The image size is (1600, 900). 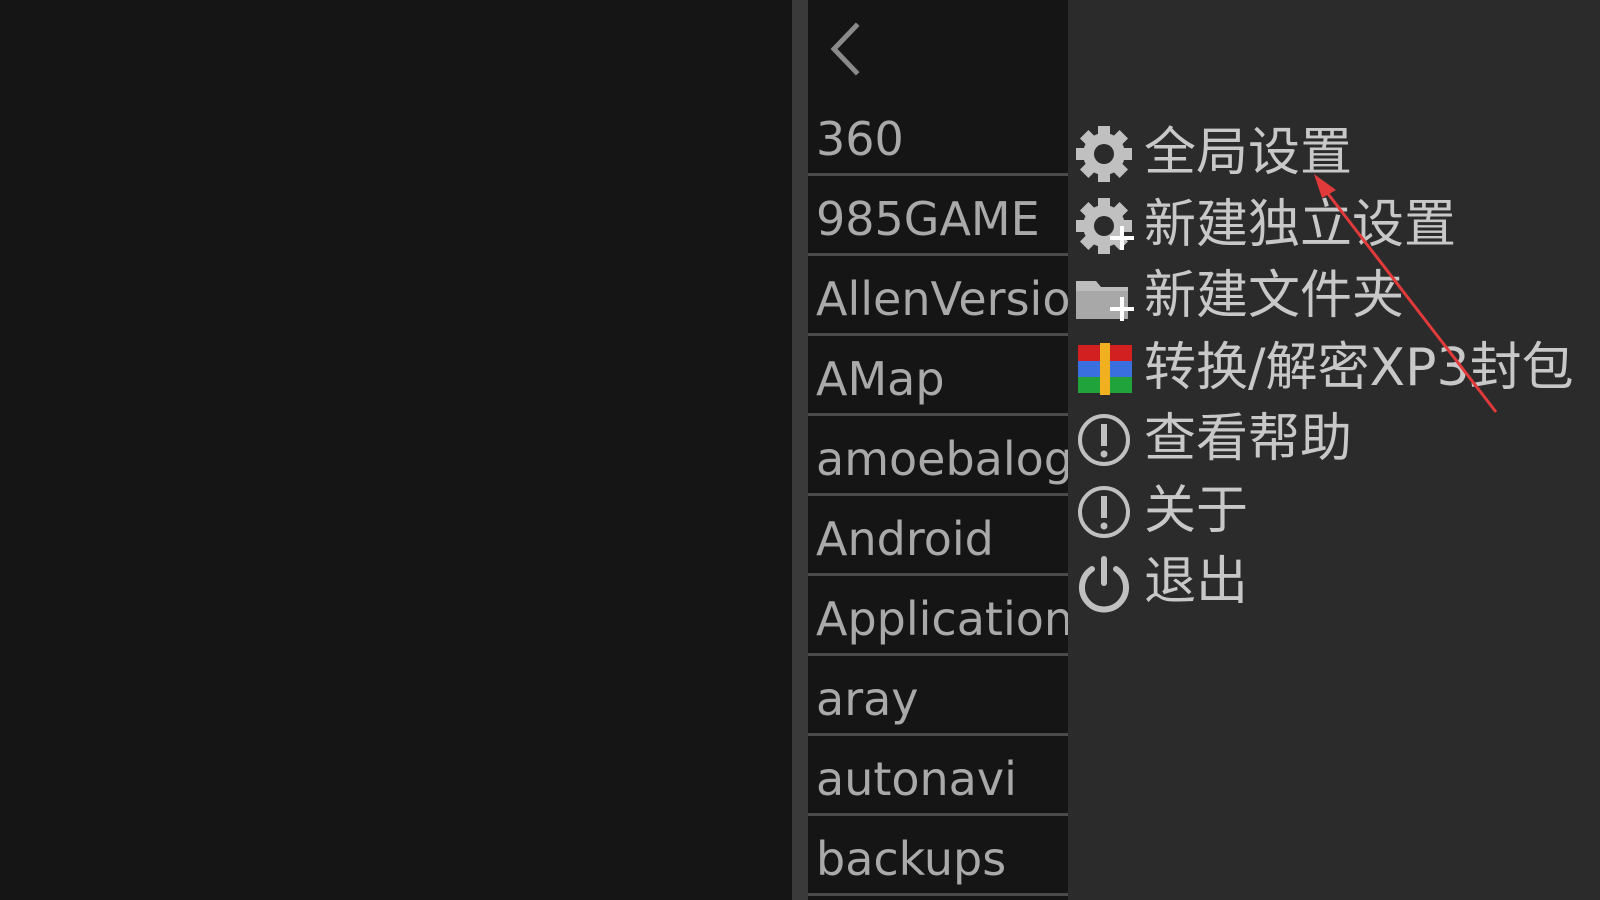 I want to click on menu-item-exit: 退出, so click(x=1334, y=583).